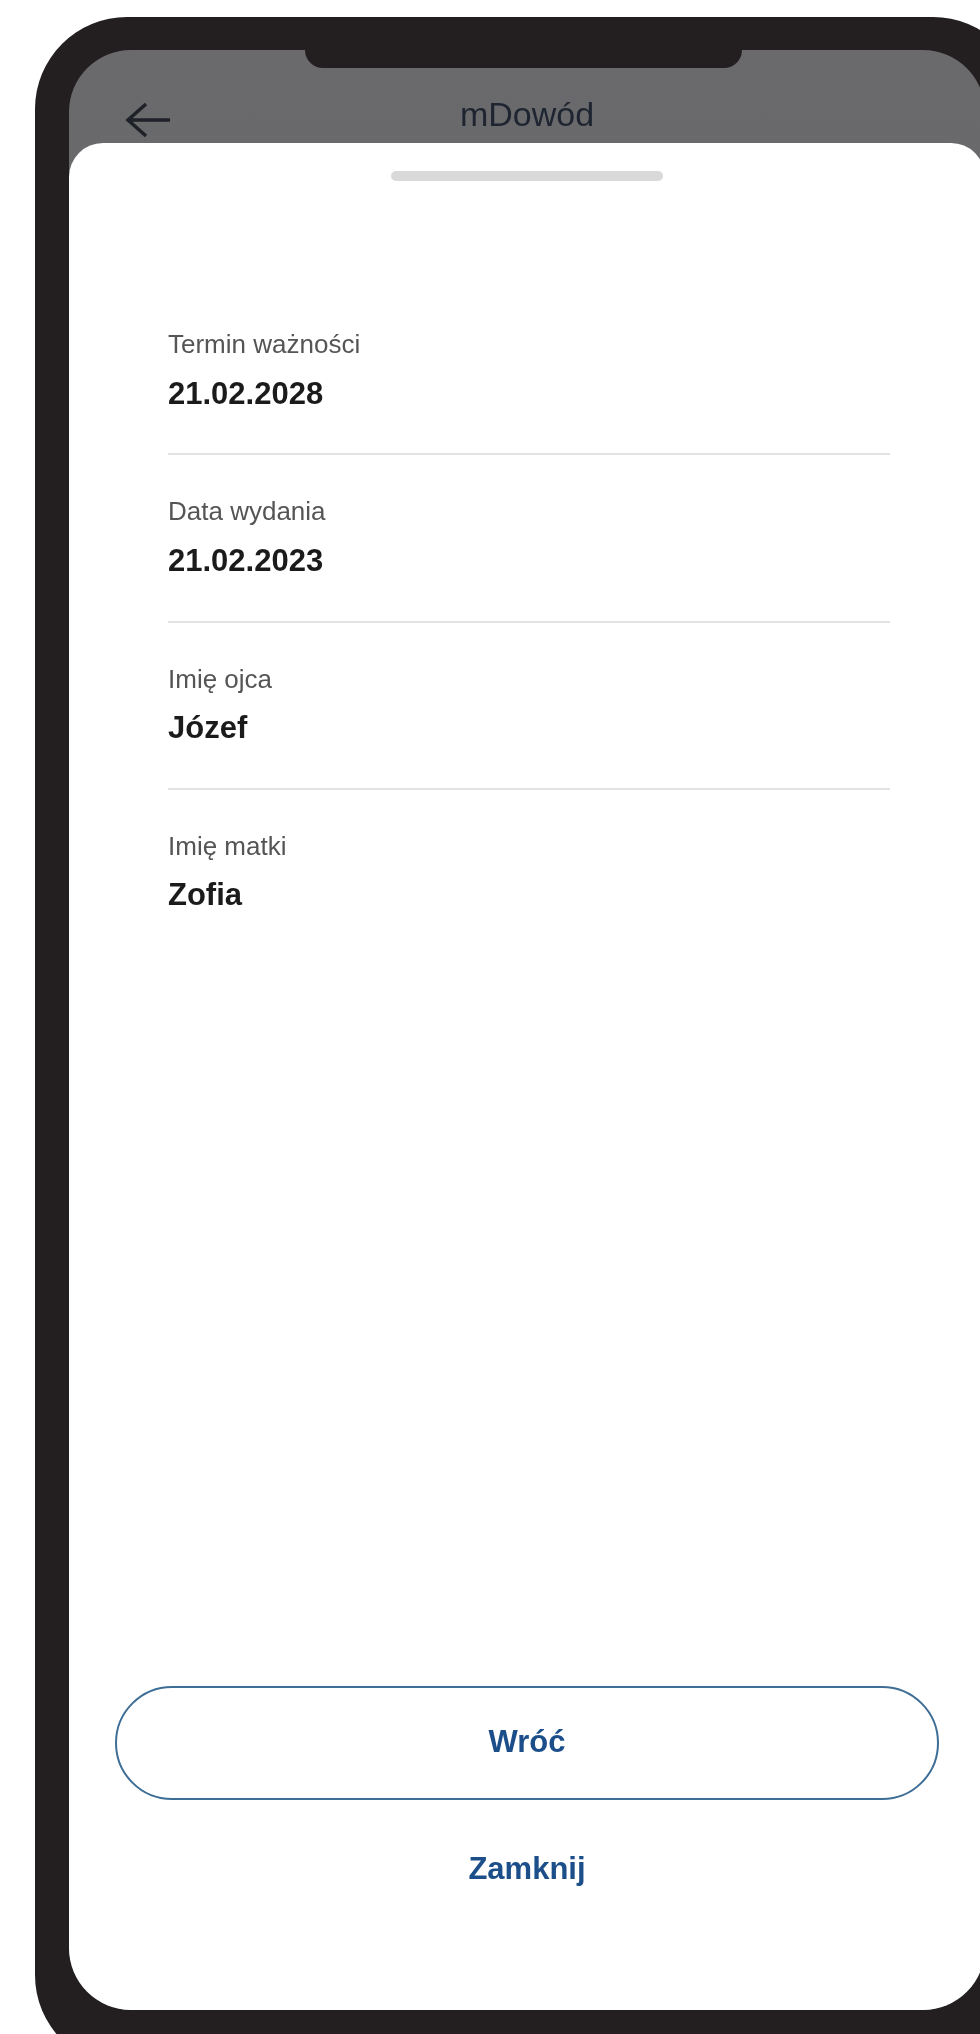 The height and width of the screenshot is (2034, 980). I want to click on field-label: Imię ojca, so click(221, 678).